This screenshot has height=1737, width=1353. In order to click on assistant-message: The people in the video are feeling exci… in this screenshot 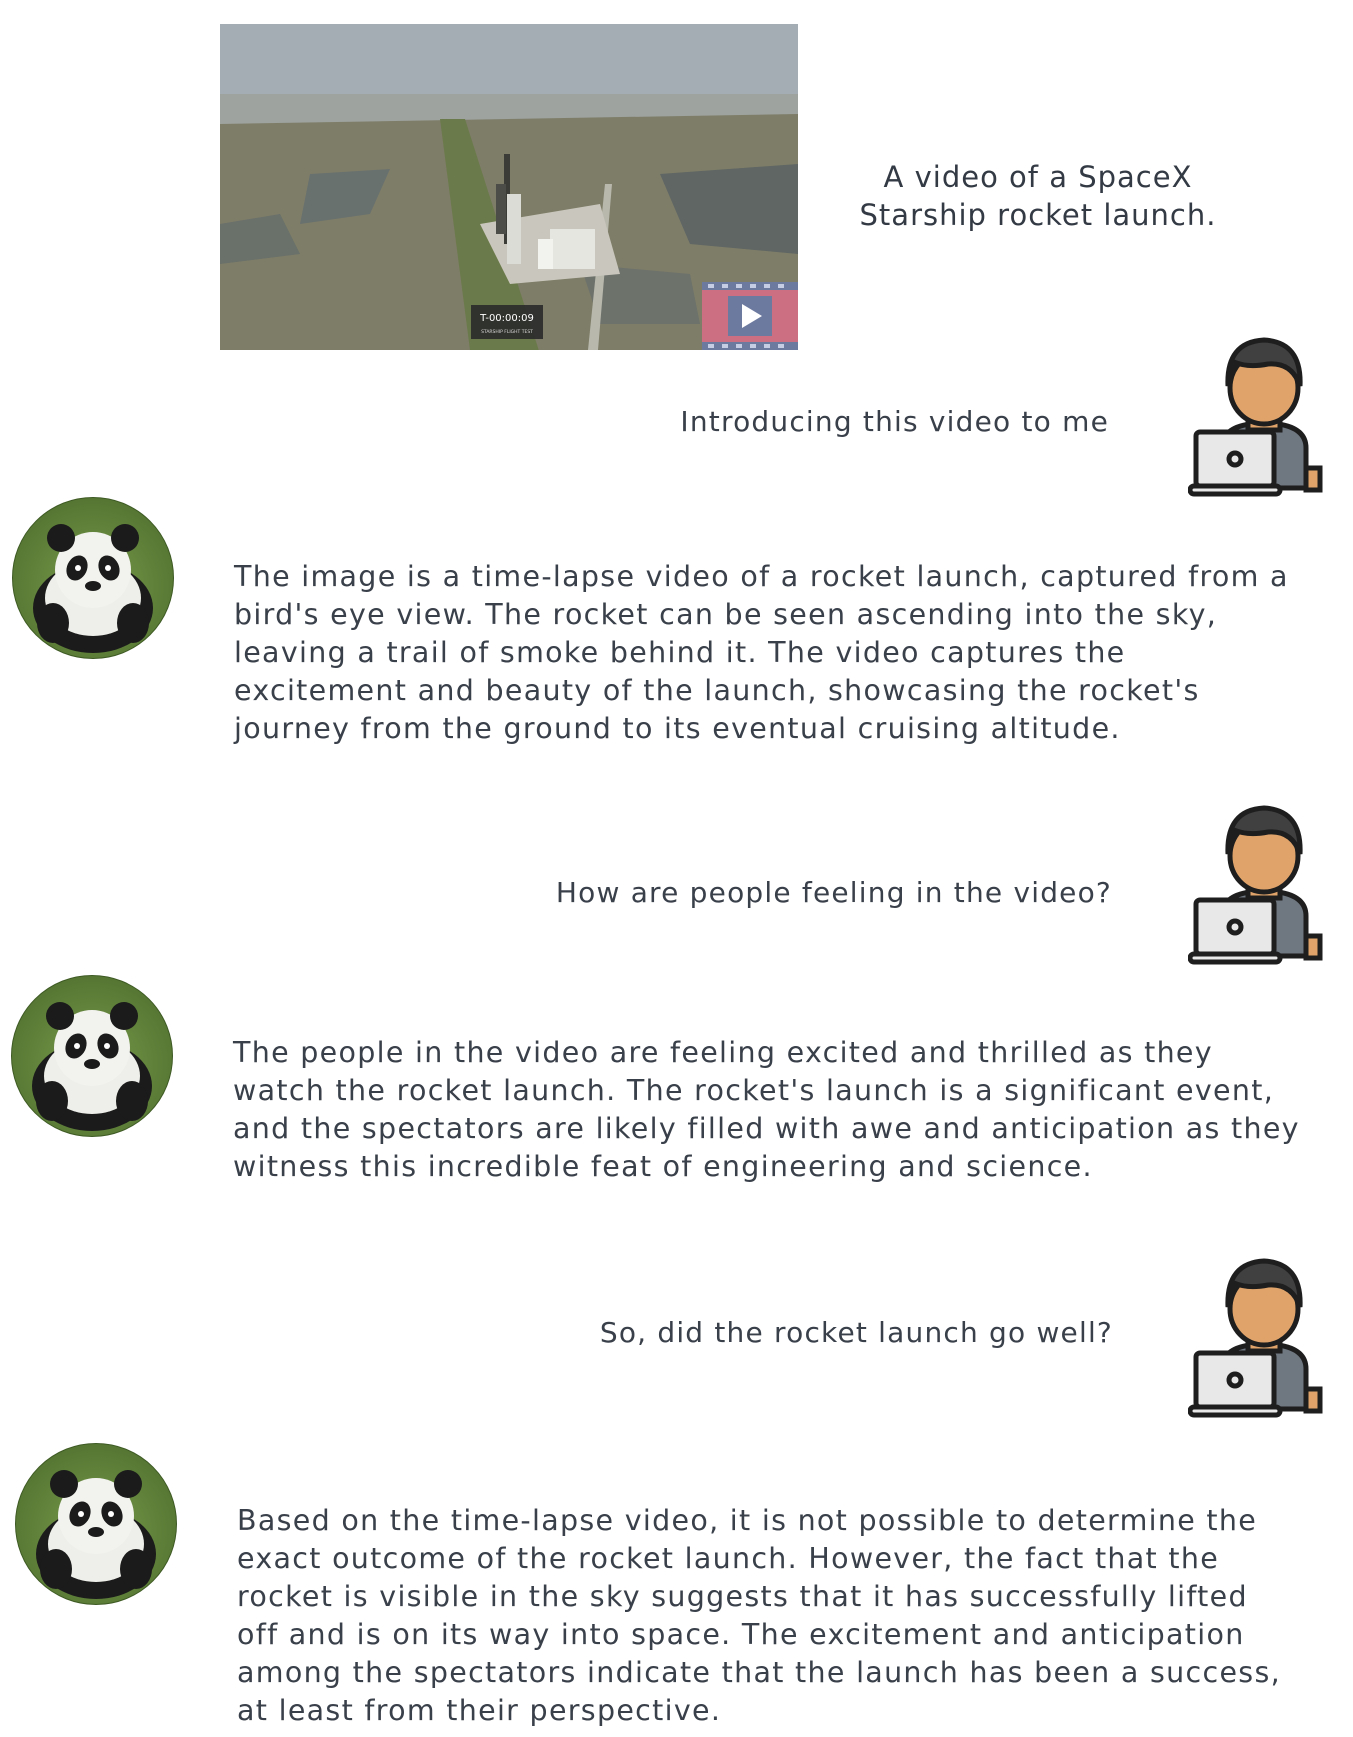, I will do `click(766, 1109)`.